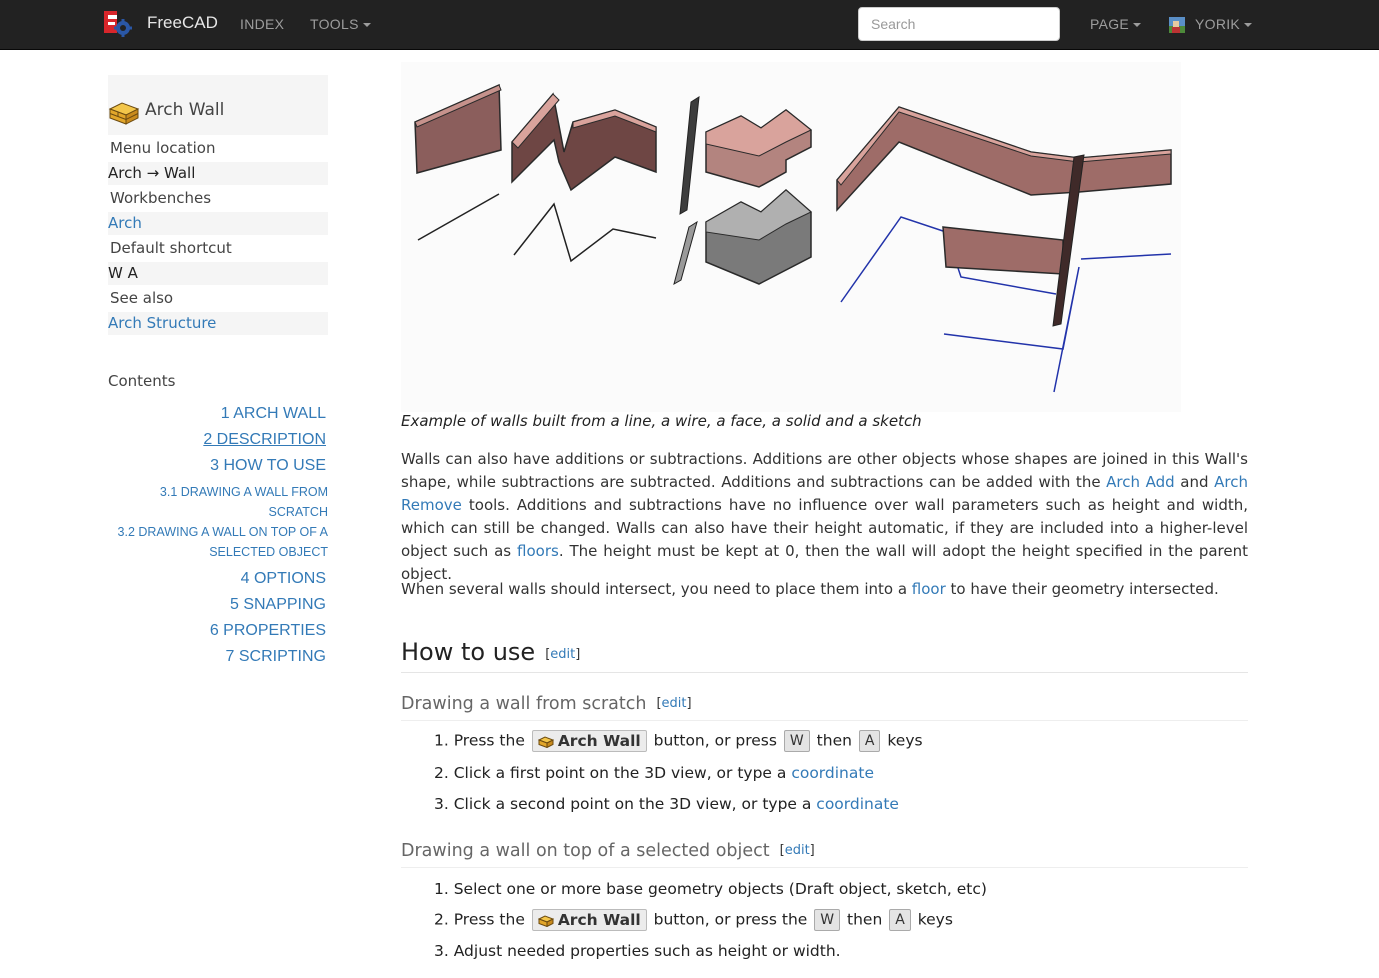 This screenshot has height=978, width=1379. Describe the element at coordinates (182, 23) in the screenshot. I see `brand-name: FreeCAD` at that location.